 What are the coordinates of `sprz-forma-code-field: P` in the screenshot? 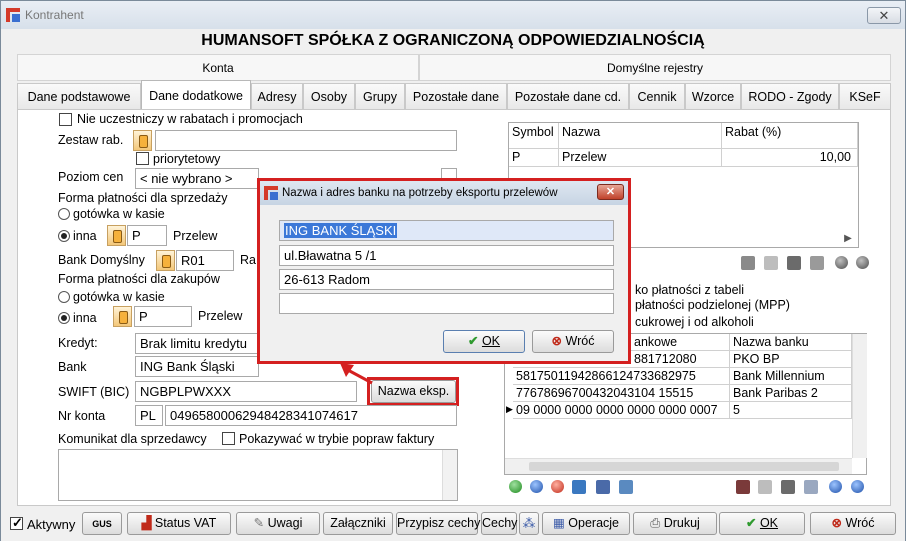 It's located at (147, 235).